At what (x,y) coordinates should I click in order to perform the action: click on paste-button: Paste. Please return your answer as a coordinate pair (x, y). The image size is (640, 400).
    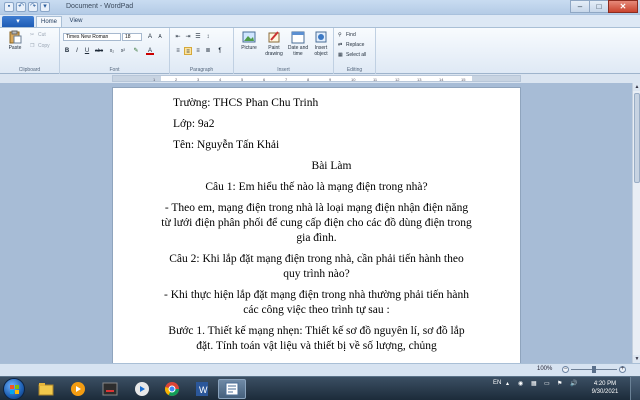
    Looking at the image, I should click on (15, 40).